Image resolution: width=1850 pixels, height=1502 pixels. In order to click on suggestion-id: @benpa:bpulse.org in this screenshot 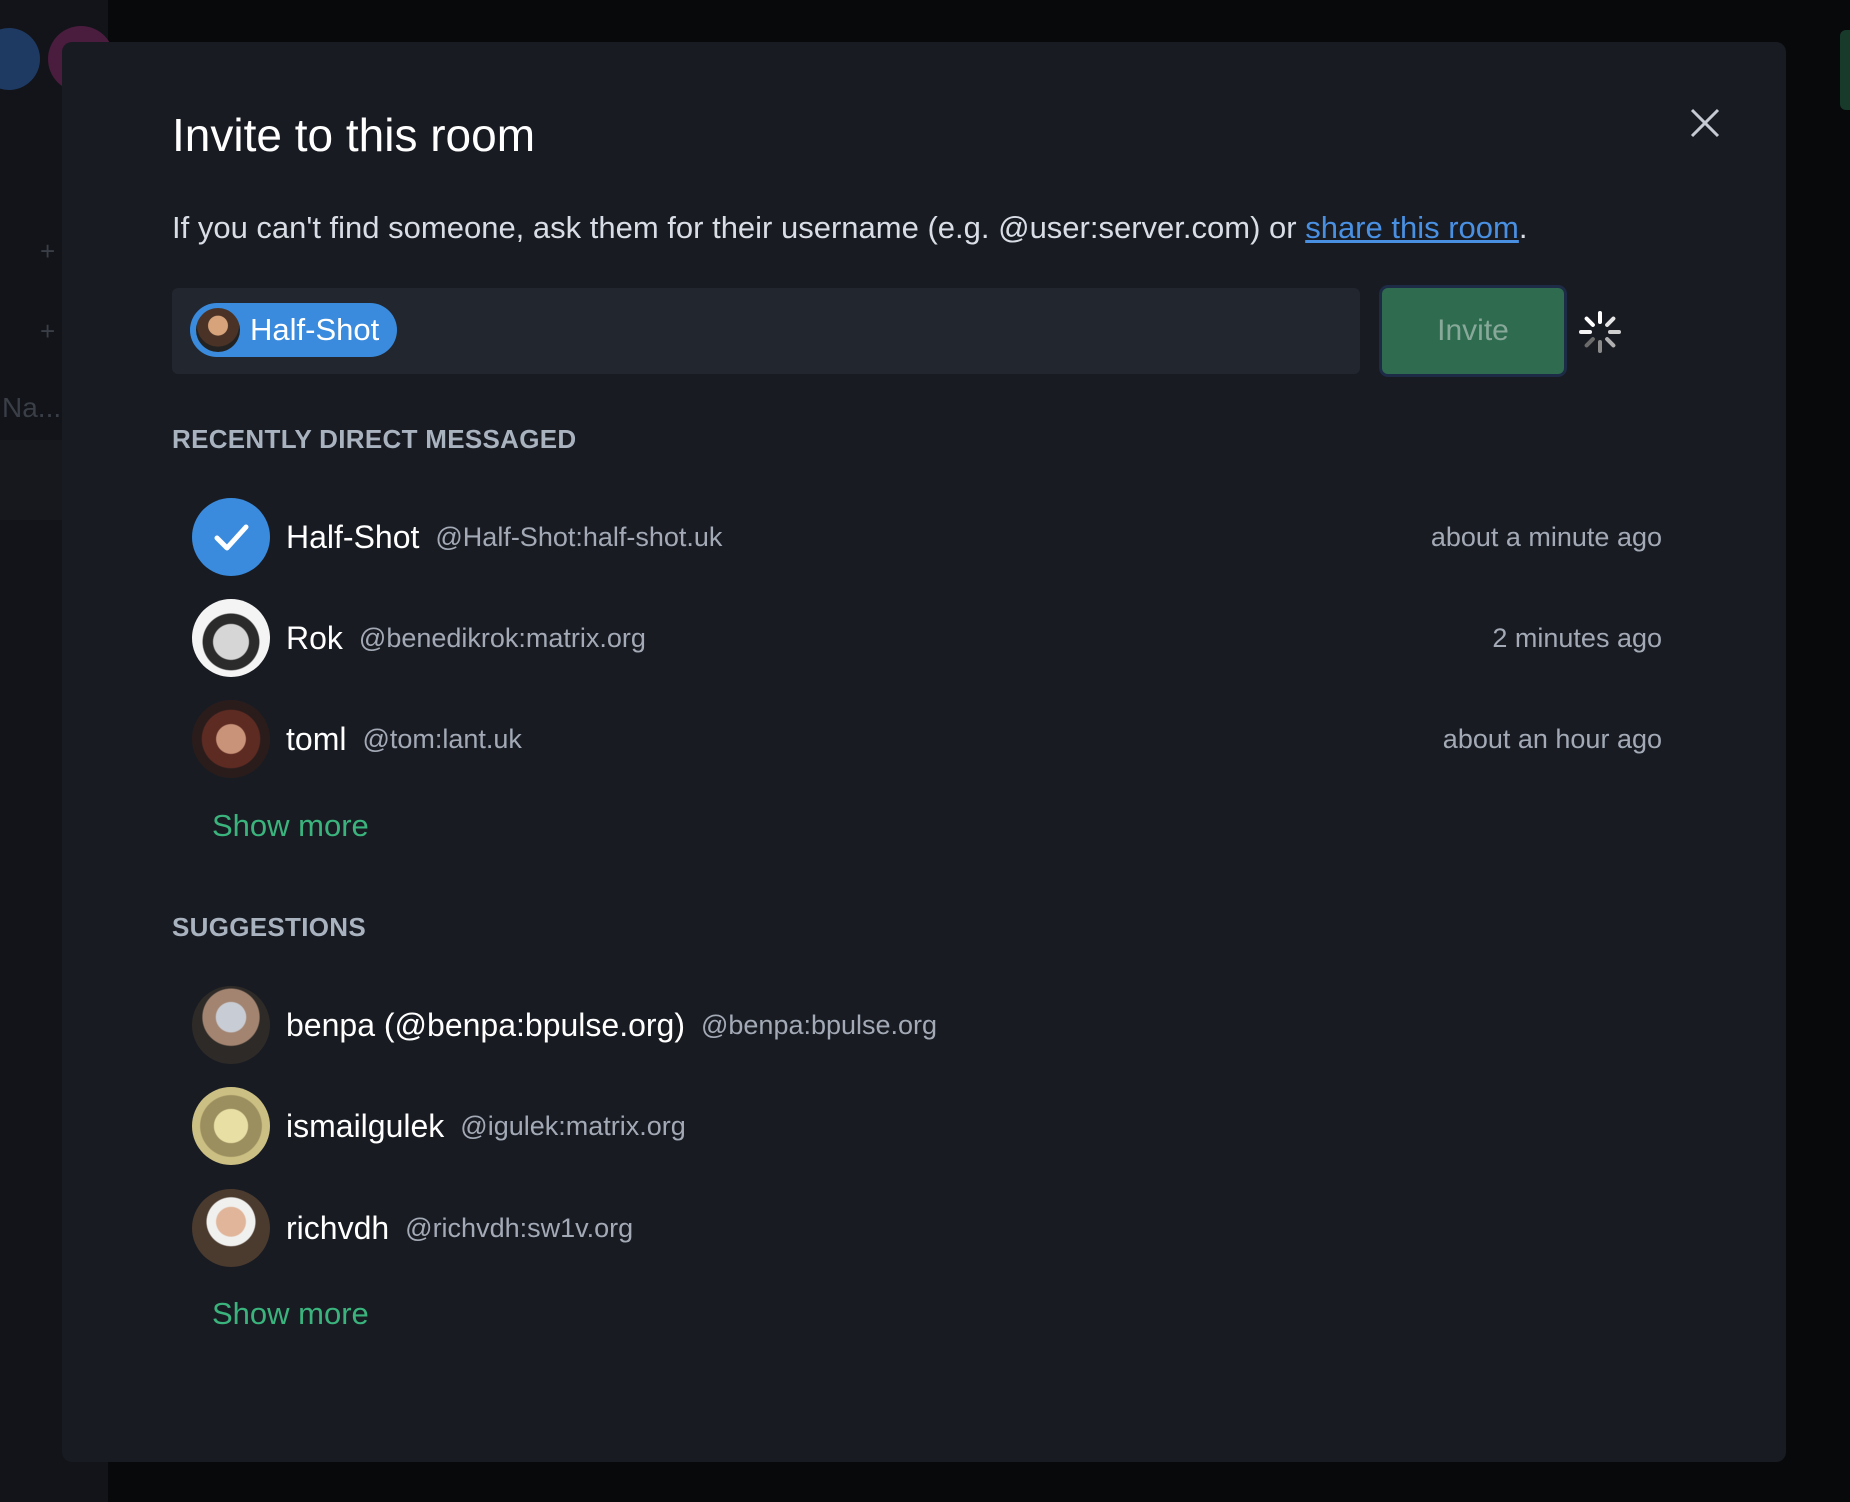, I will do `click(819, 1024)`.